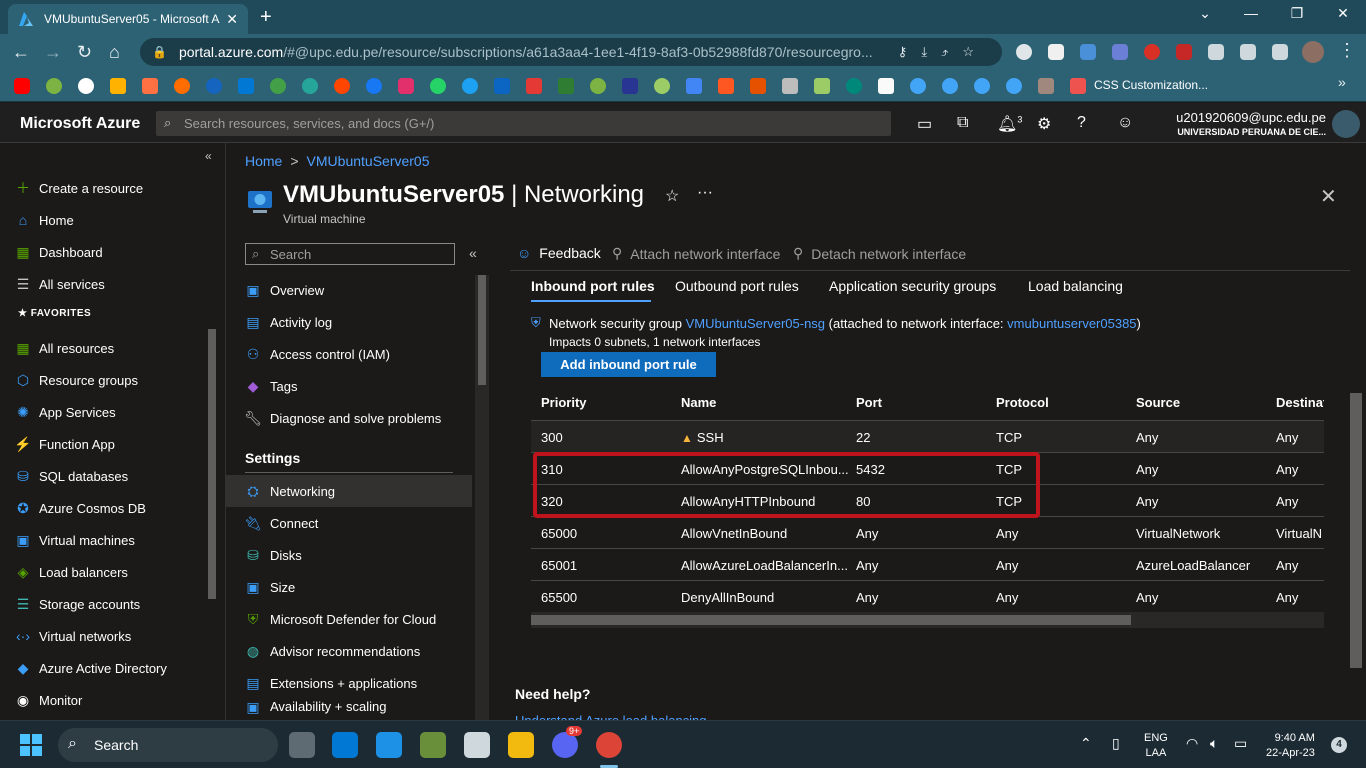 Image resolution: width=1366 pixels, height=768 pixels. I want to click on nav-app-services: ✺ App Services, so click(64, 412).